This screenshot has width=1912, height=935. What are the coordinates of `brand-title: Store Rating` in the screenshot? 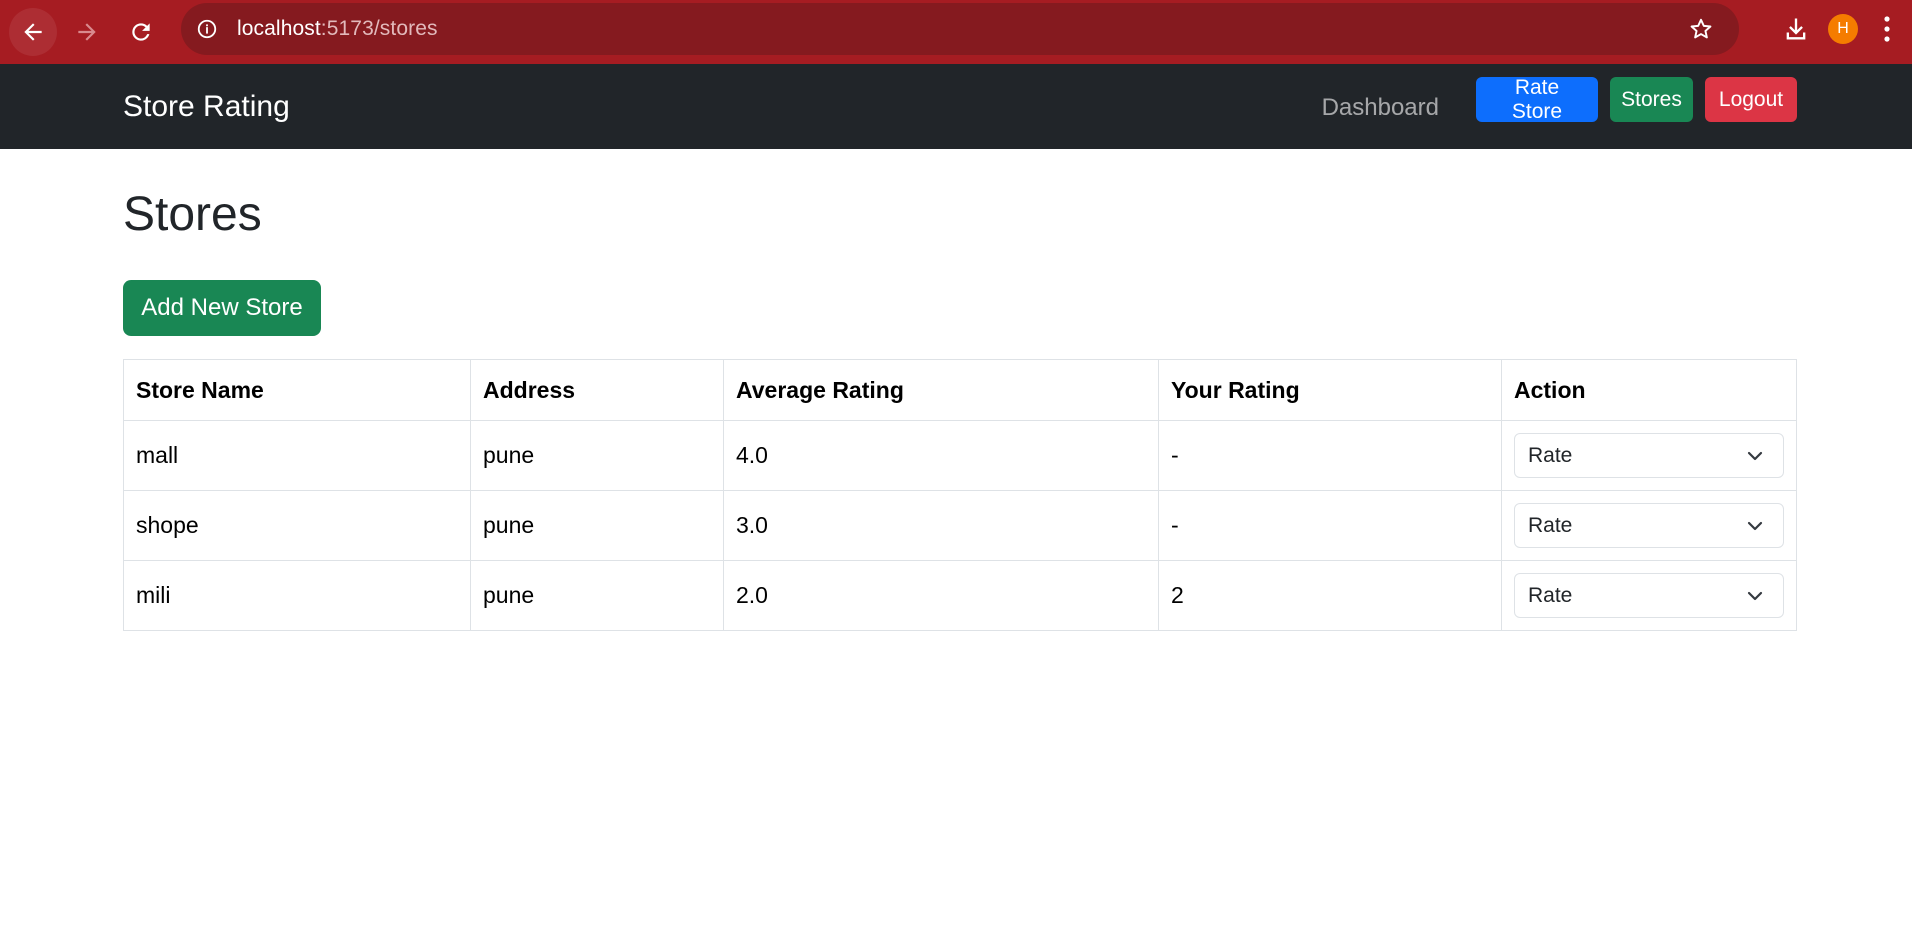 It's located at (206, 107).